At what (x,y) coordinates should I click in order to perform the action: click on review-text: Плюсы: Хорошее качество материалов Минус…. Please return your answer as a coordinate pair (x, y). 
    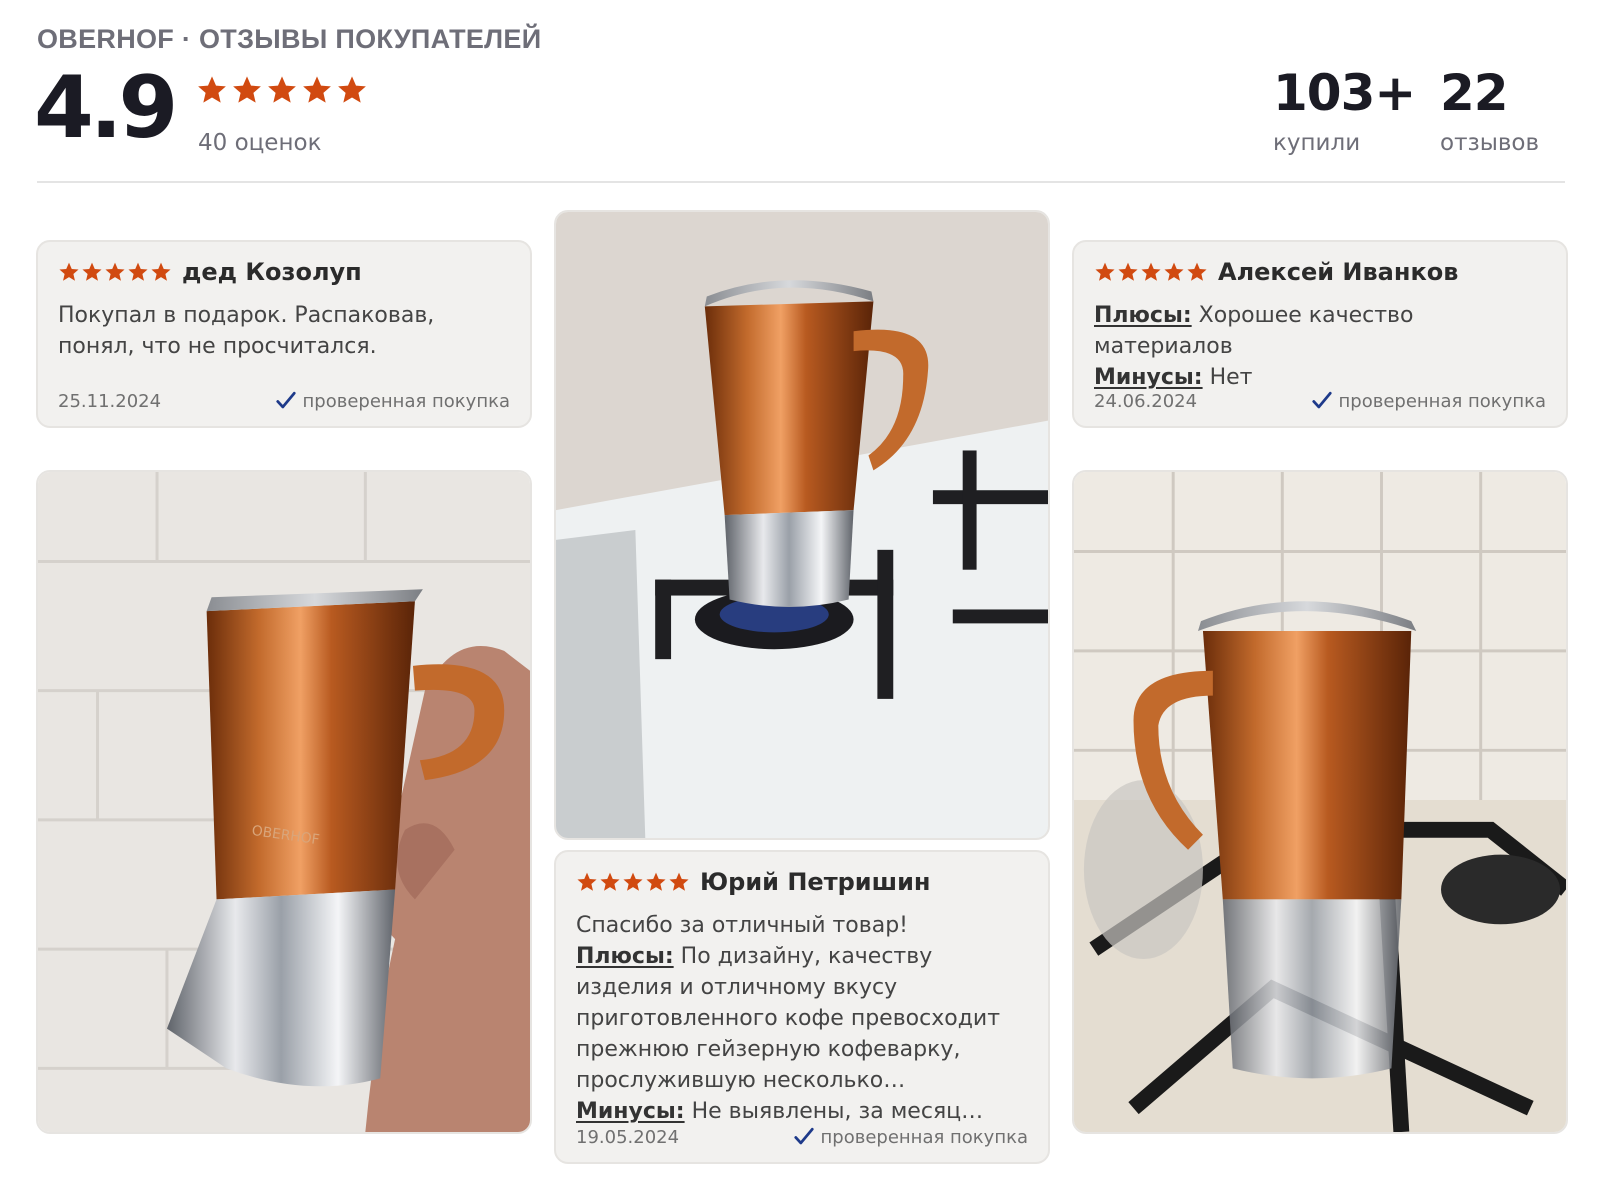
    Looking at the image, I should click on (1322, 346).